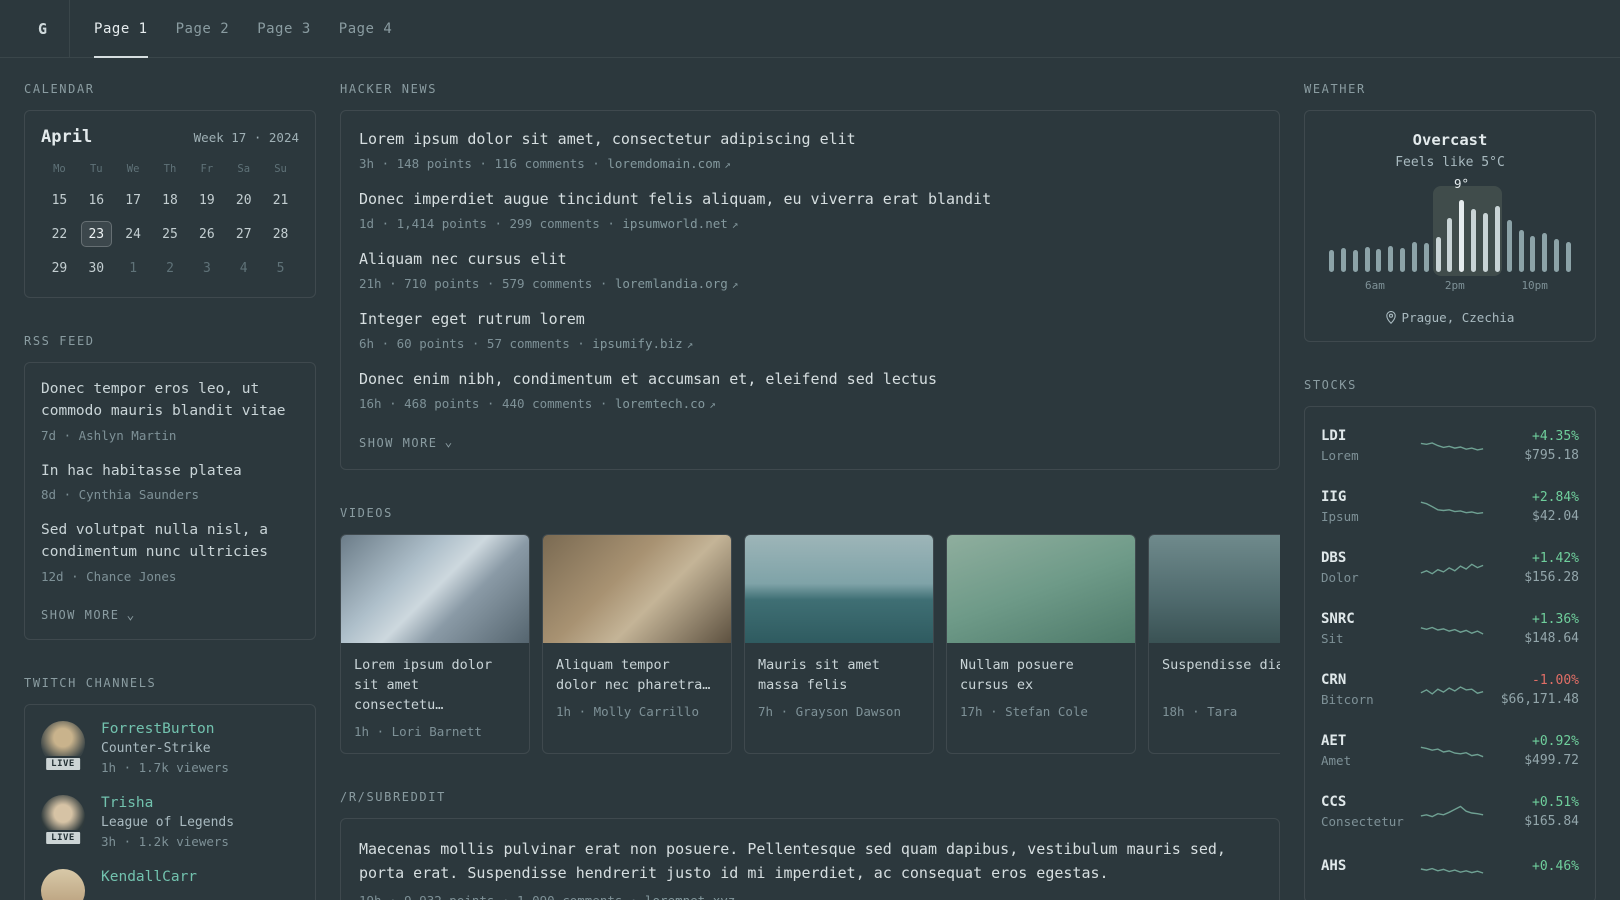 Image resolution: width=1620 pixels, height=900 pixels. Describe the element at coordinates (1450, 317) in the screenshot. I see `weather-location: Prague, Czechia` at that location.